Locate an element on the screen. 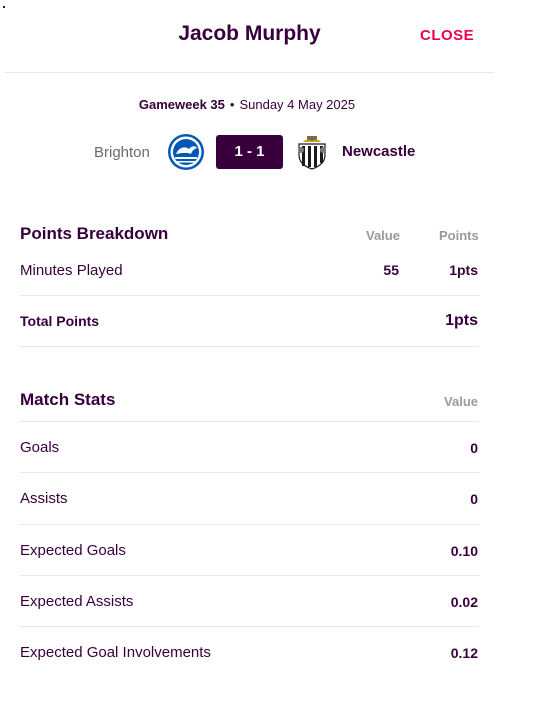 Image resolution: width=534 pixels, height=716 pixels. fixture-date: Sunday 4 May 2025 is located at coordinates (297, 104).